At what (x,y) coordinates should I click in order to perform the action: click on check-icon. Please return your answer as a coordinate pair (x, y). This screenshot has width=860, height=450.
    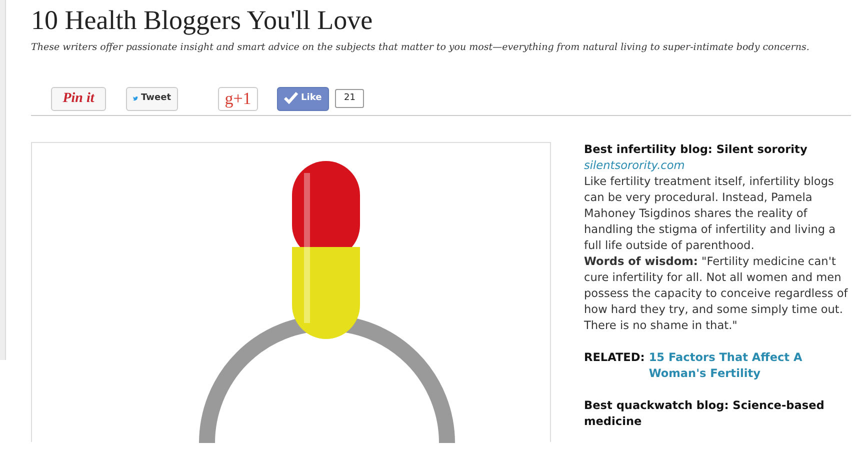
    Looking at the image, I should click on (291, 98).